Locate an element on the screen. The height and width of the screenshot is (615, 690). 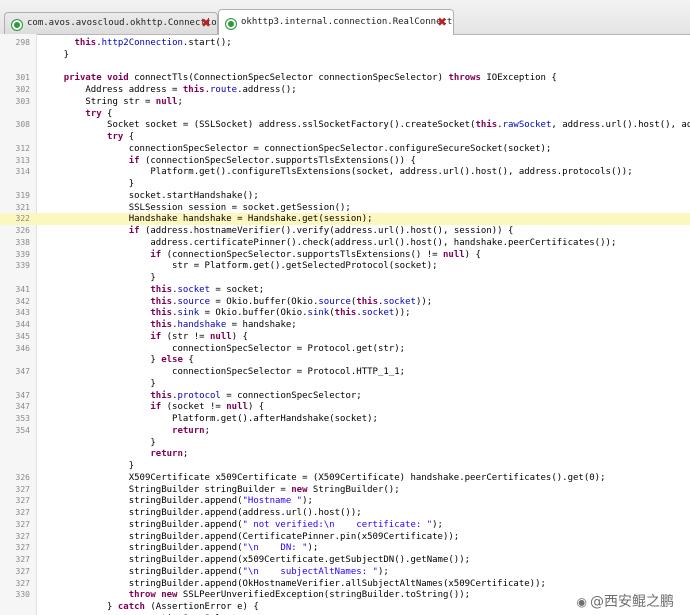
line-number: 314 is located at coordinates (22, 172).